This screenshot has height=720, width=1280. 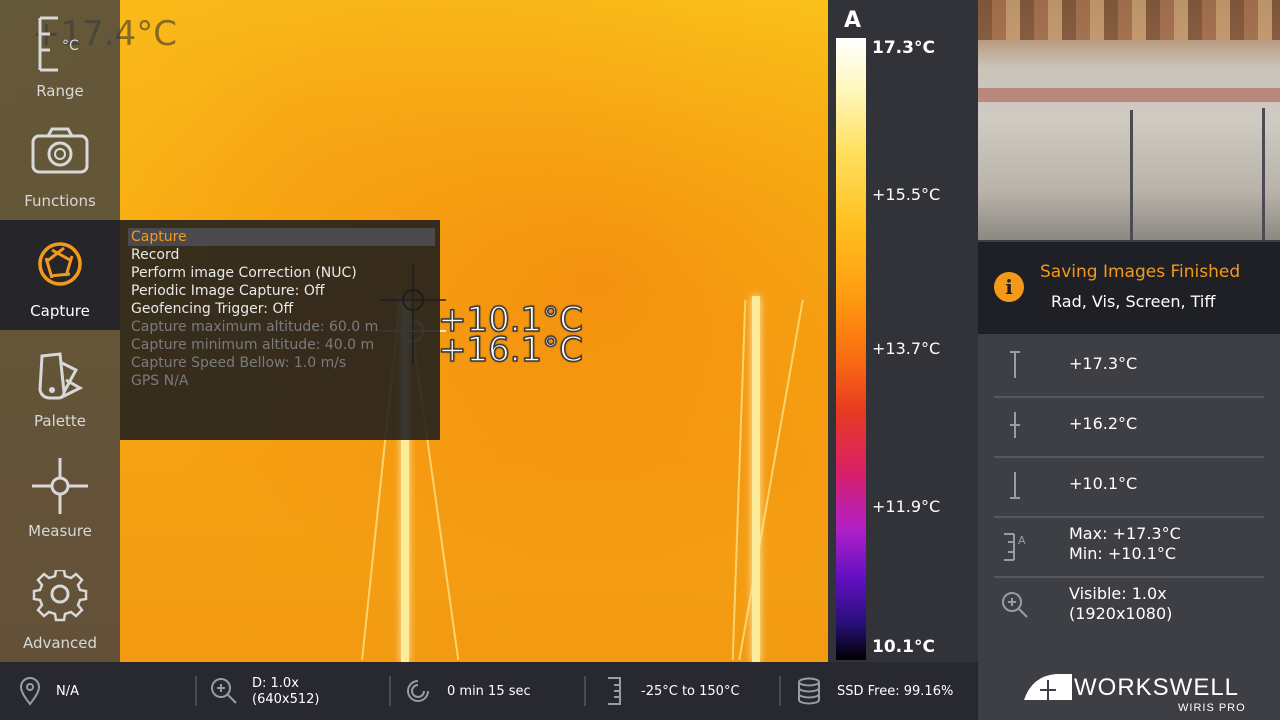 I want to click on sidebar-item-advanced: Advanced, so click(x=60, y=607).